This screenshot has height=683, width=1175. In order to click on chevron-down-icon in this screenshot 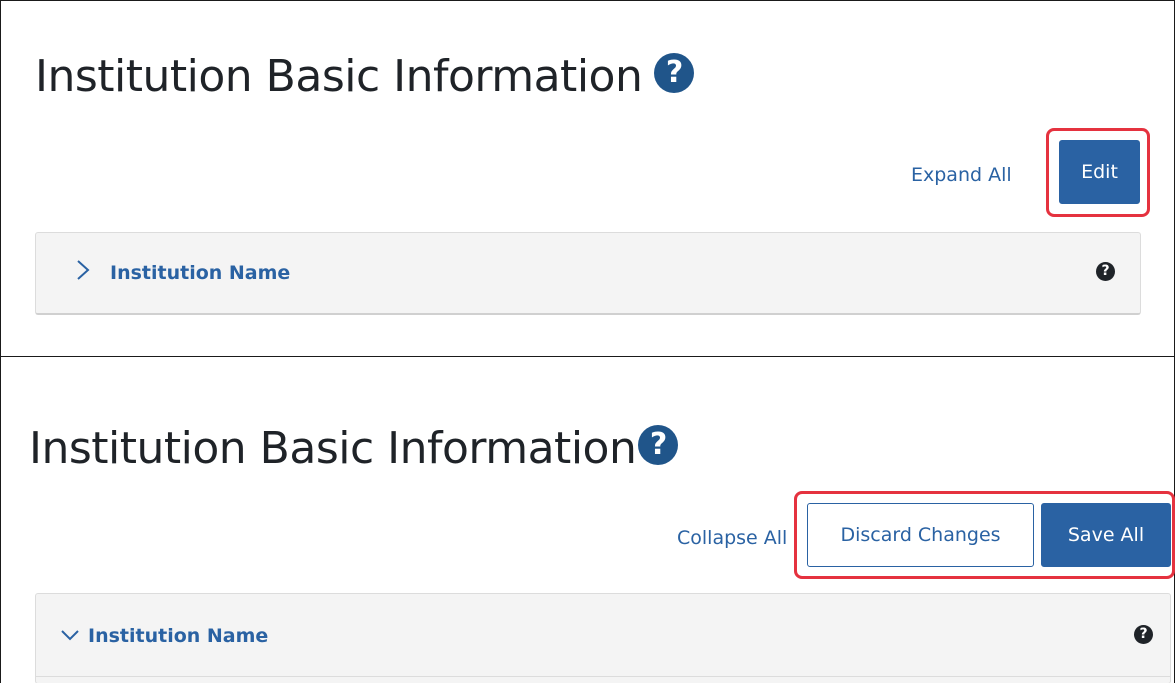, I will do `click(70, 635)`.